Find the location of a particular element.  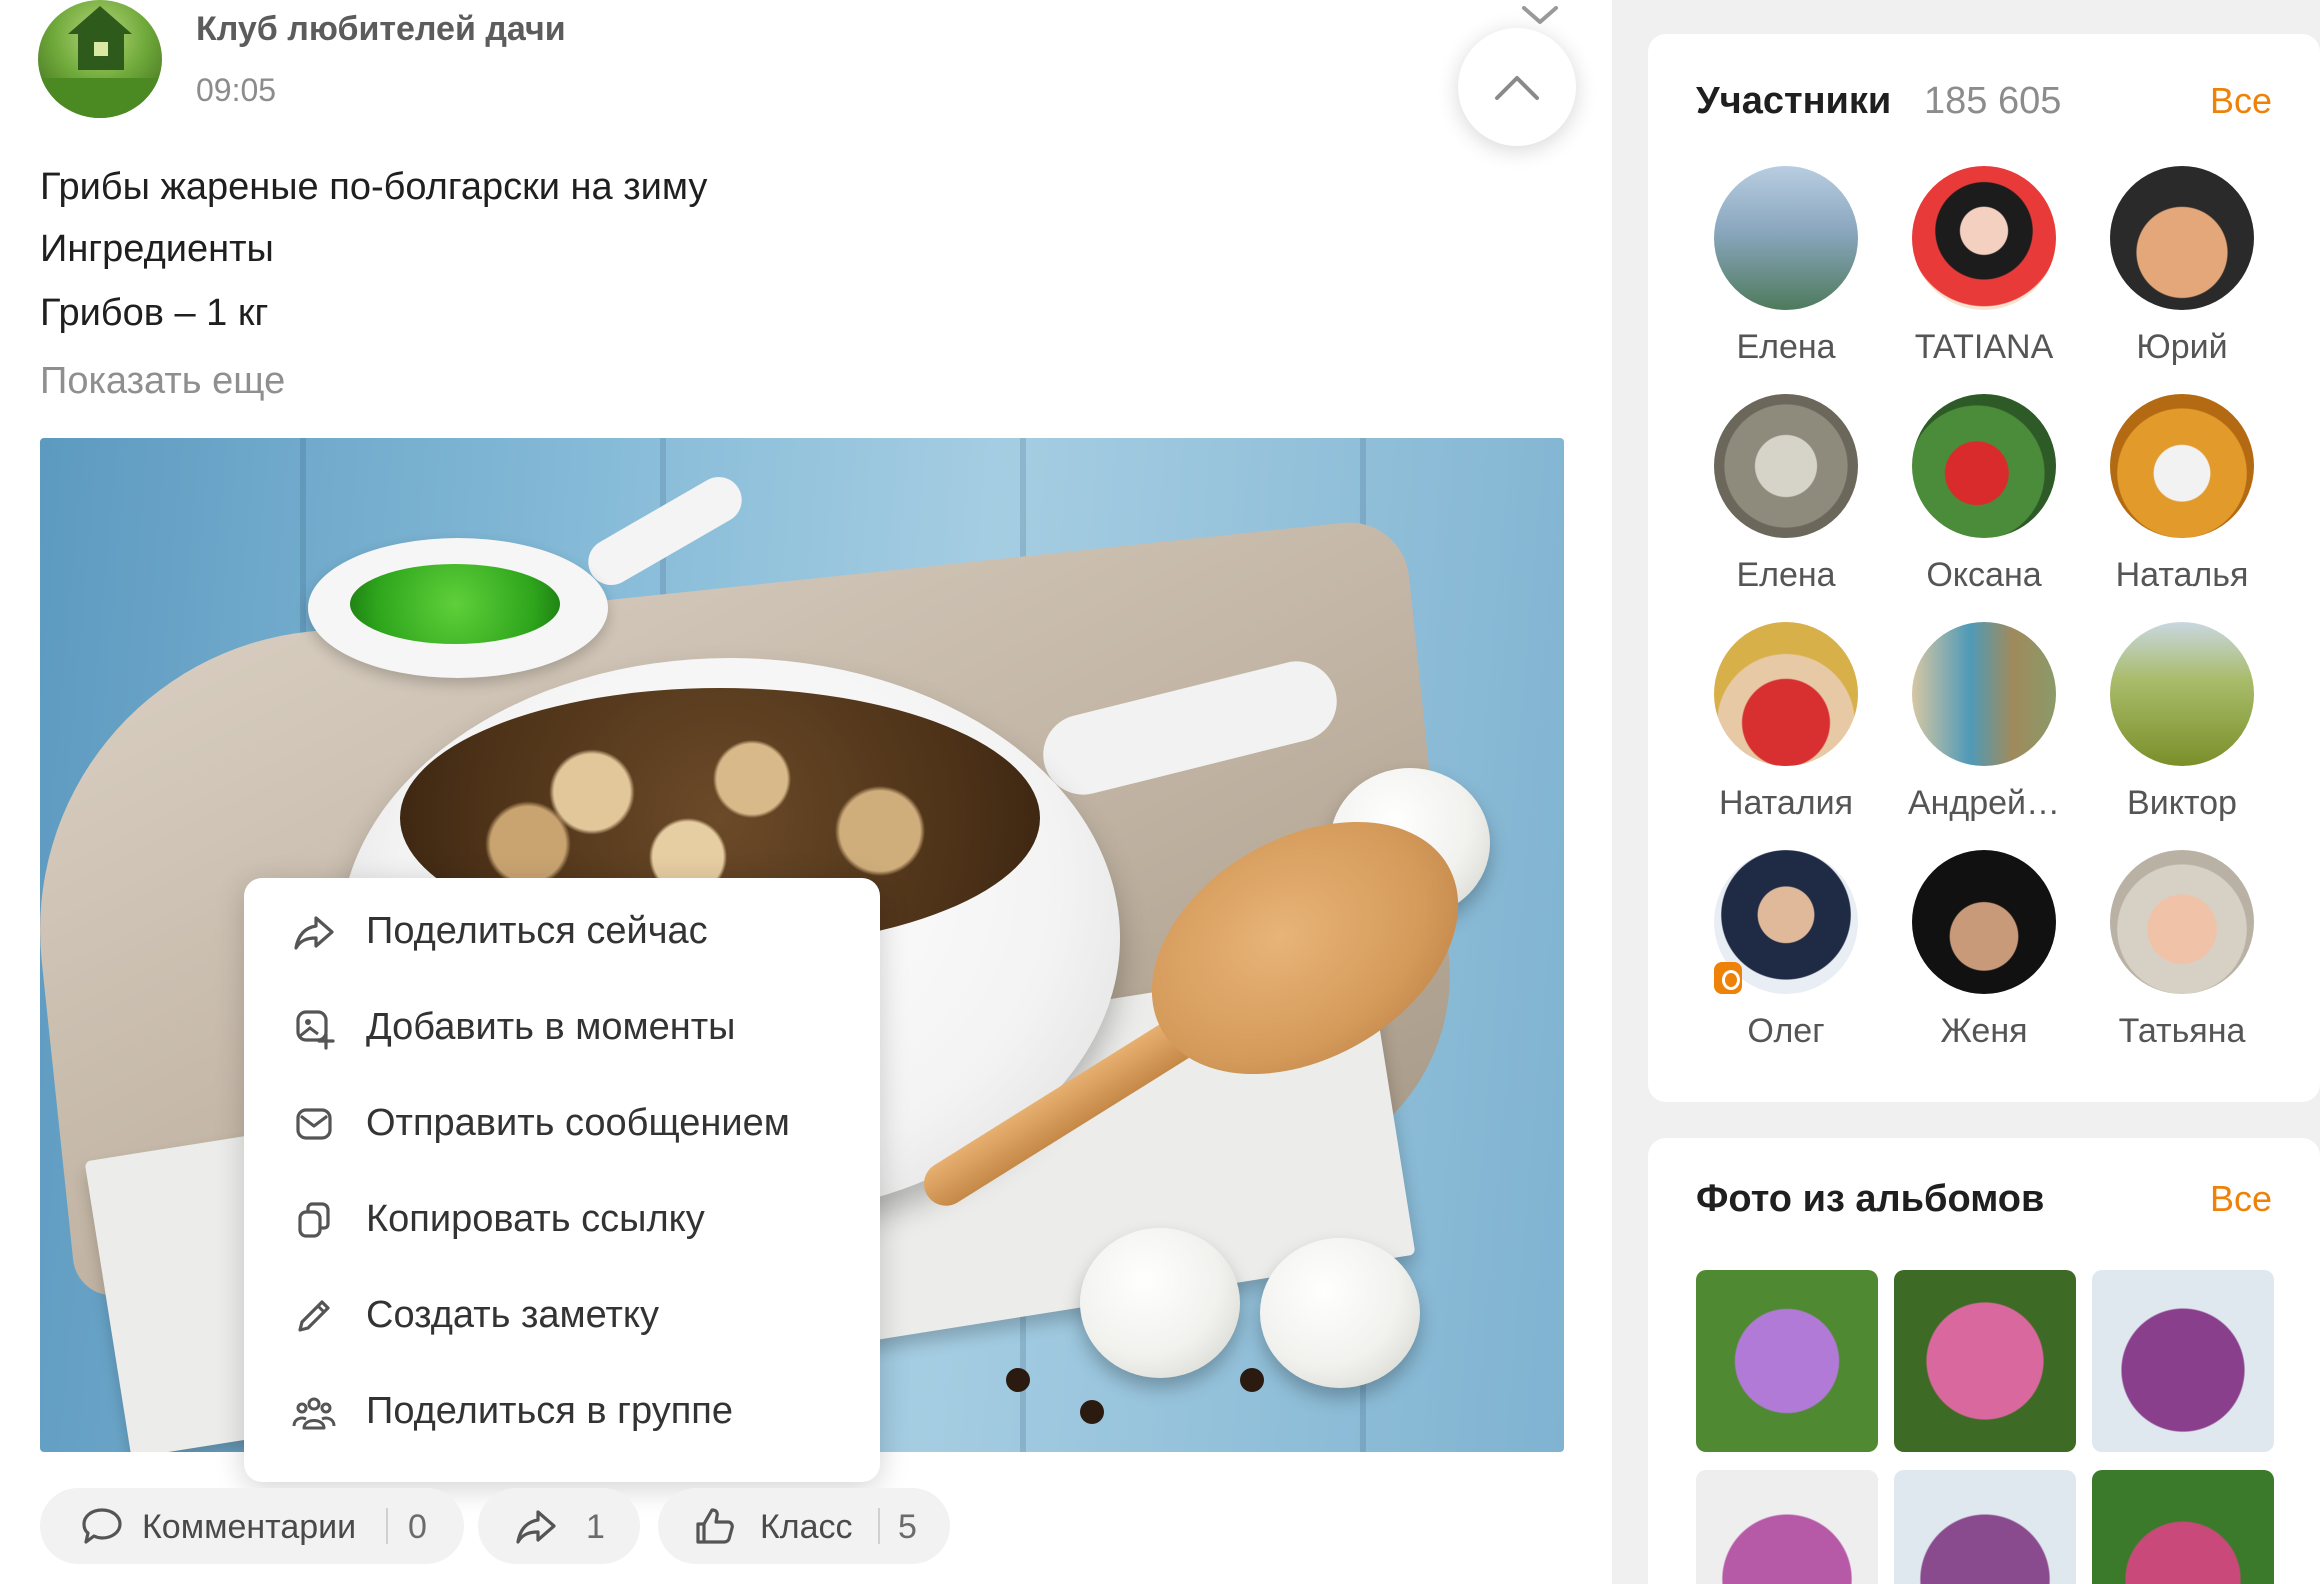

show-more-link: Показать еще is located at coordinates (162, 381).